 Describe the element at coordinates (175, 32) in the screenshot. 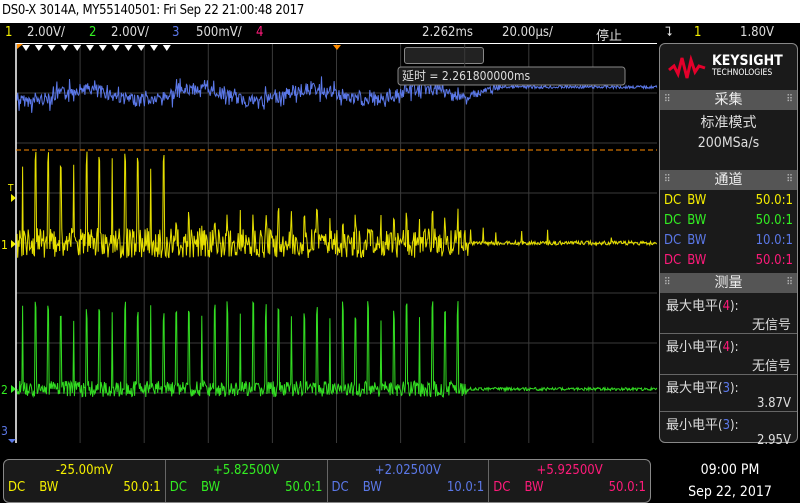

I see `ch3-number: 3` at that location.